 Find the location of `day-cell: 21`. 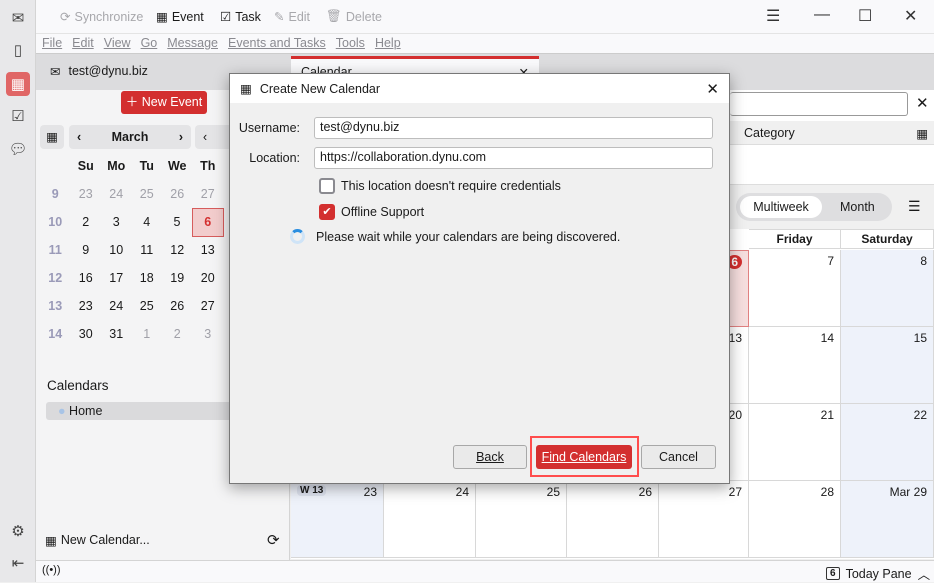

day-cell: 21 is located at coordinates (795, 442).